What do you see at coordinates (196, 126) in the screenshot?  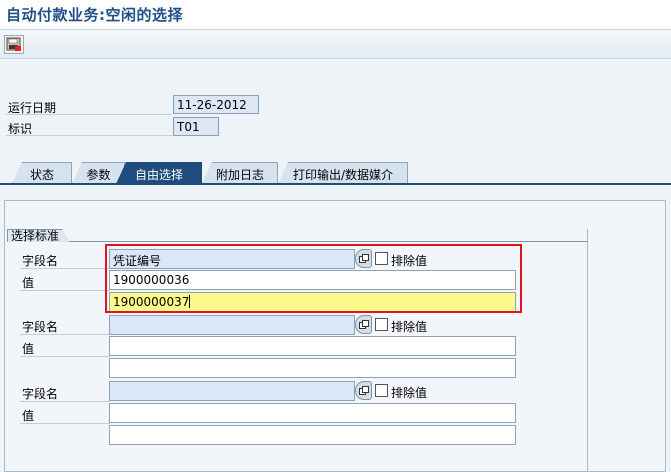 I see `identification-field: T01` at bounding box center [196, 126].